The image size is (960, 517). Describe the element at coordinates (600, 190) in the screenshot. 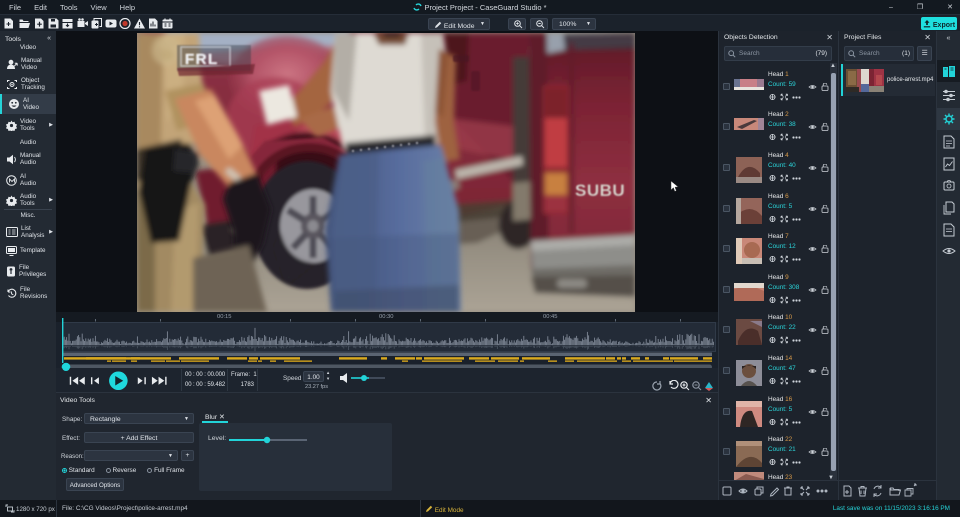

I see `svg-text: SUBU` at that location.